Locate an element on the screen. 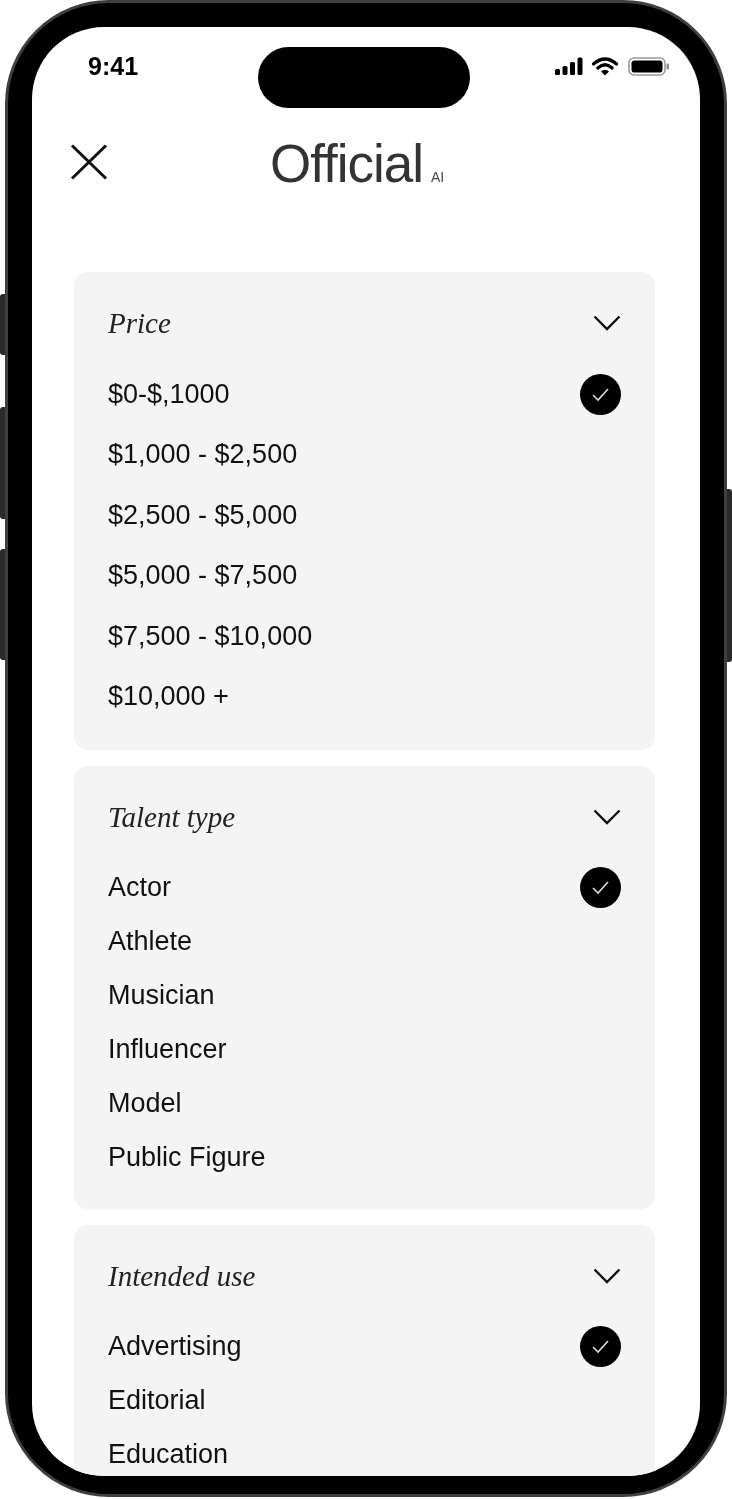 This screenshot has width=732, height=1499. battery-icon is located at coordinates (649, 66).